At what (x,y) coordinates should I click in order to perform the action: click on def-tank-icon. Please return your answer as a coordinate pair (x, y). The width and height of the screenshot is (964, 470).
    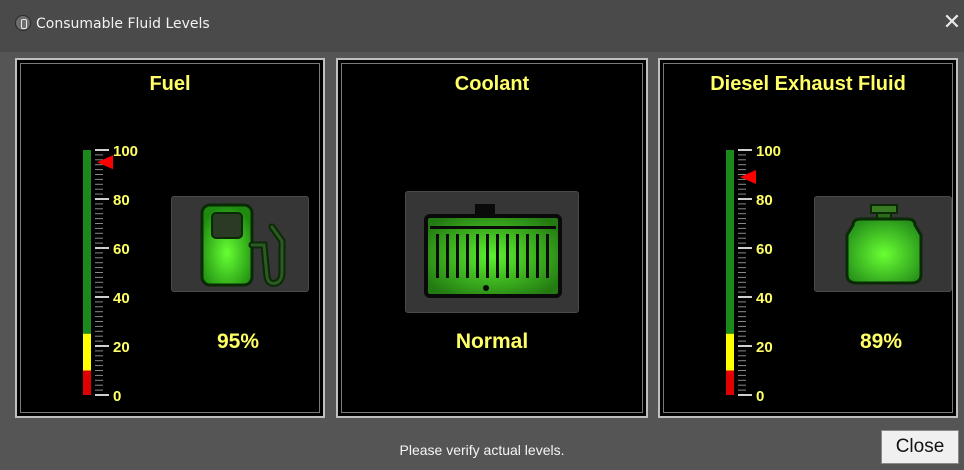
    Looking at the image, I should click on (883, 244).